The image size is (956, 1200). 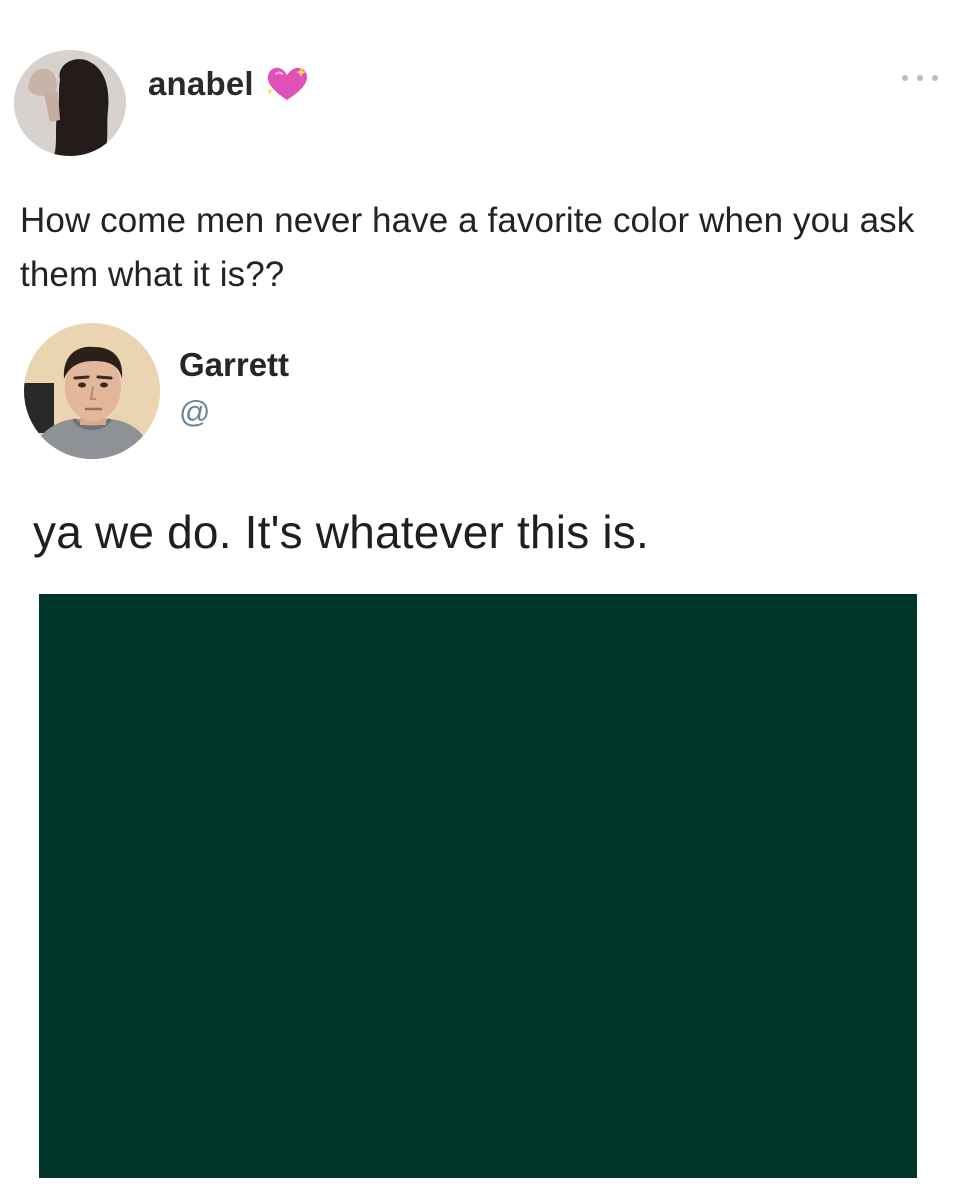 I want to click on reply-author-name: Garrett, so click(x=234, y=365).